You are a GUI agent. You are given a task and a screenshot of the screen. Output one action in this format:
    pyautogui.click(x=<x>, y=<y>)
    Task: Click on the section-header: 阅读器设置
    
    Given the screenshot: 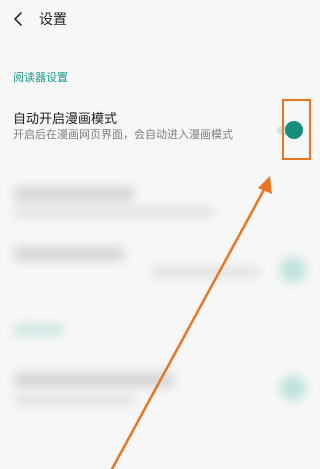 What is the action you would take?
    pyautogui.click(x=40, y=77)
    